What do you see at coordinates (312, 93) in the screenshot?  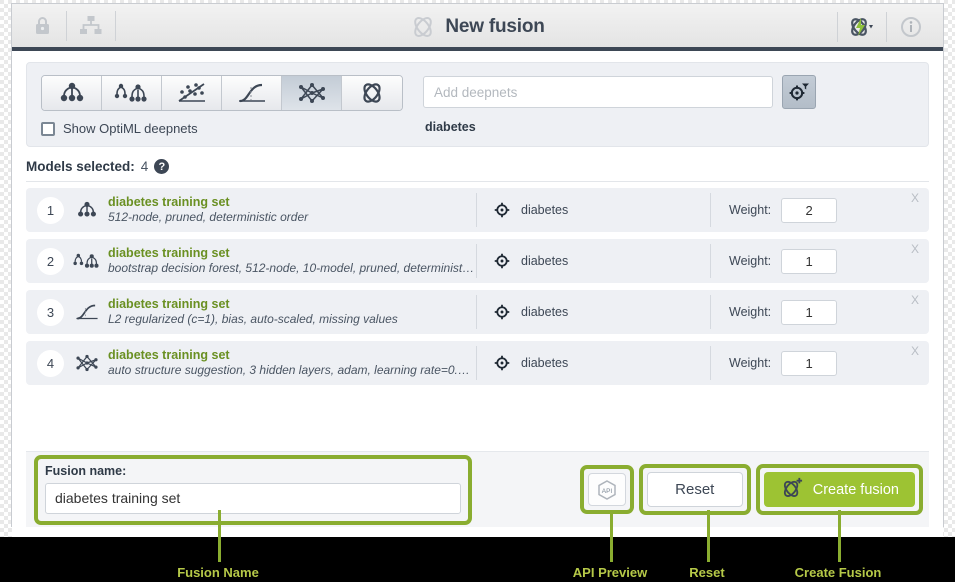 I see `type-button-deepnet` at bounding box center [312, 93].